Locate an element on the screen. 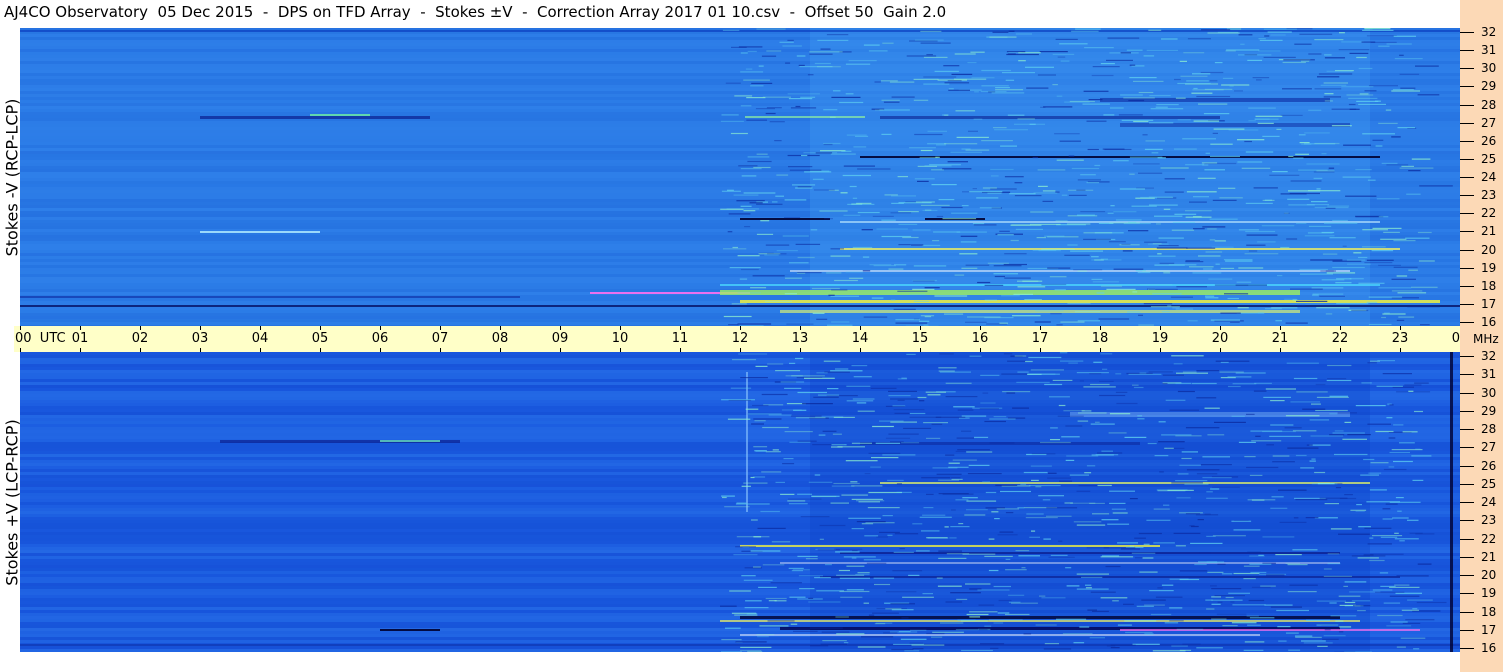  frequency-tick-label: 21 is located at coordinates (1489, 556).